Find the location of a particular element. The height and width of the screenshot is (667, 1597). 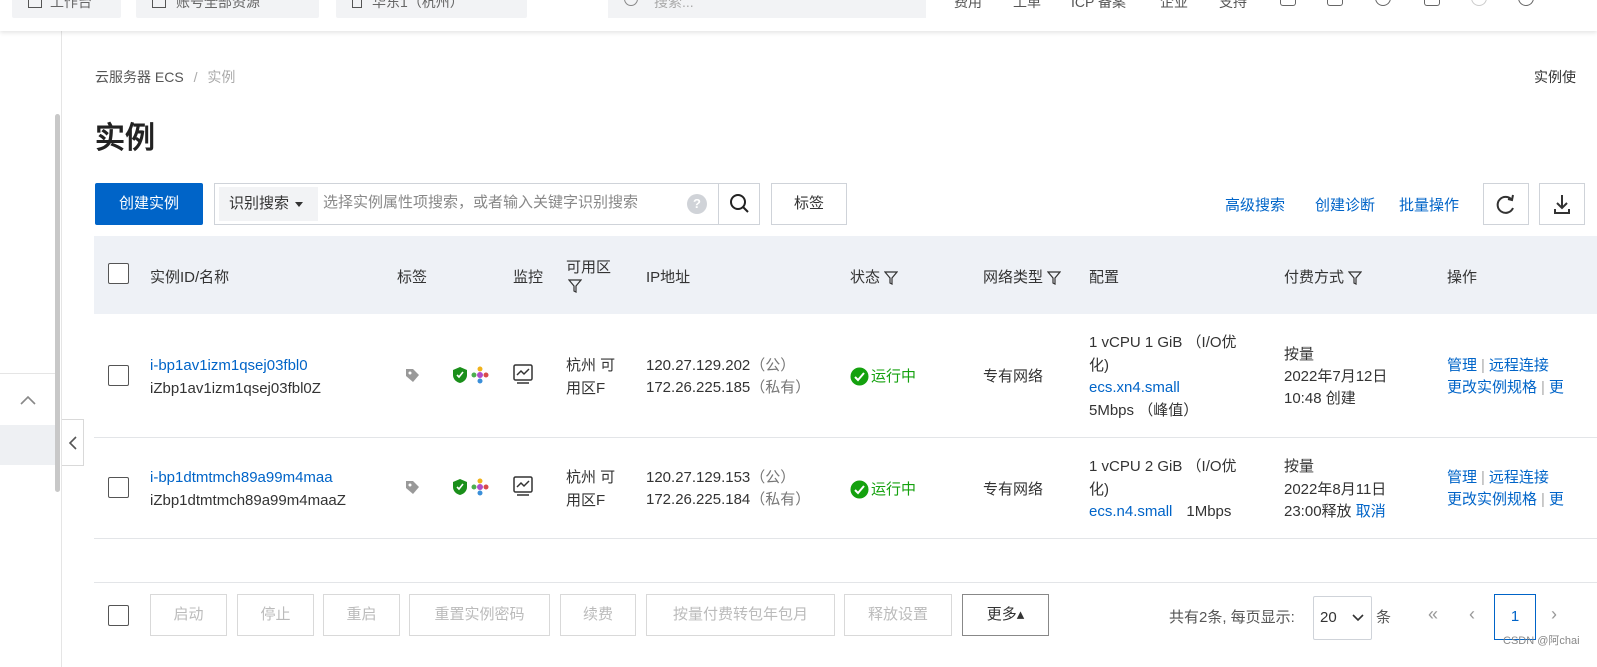

release-settings-button: 释放设置 is located at coordinates (898, 615).